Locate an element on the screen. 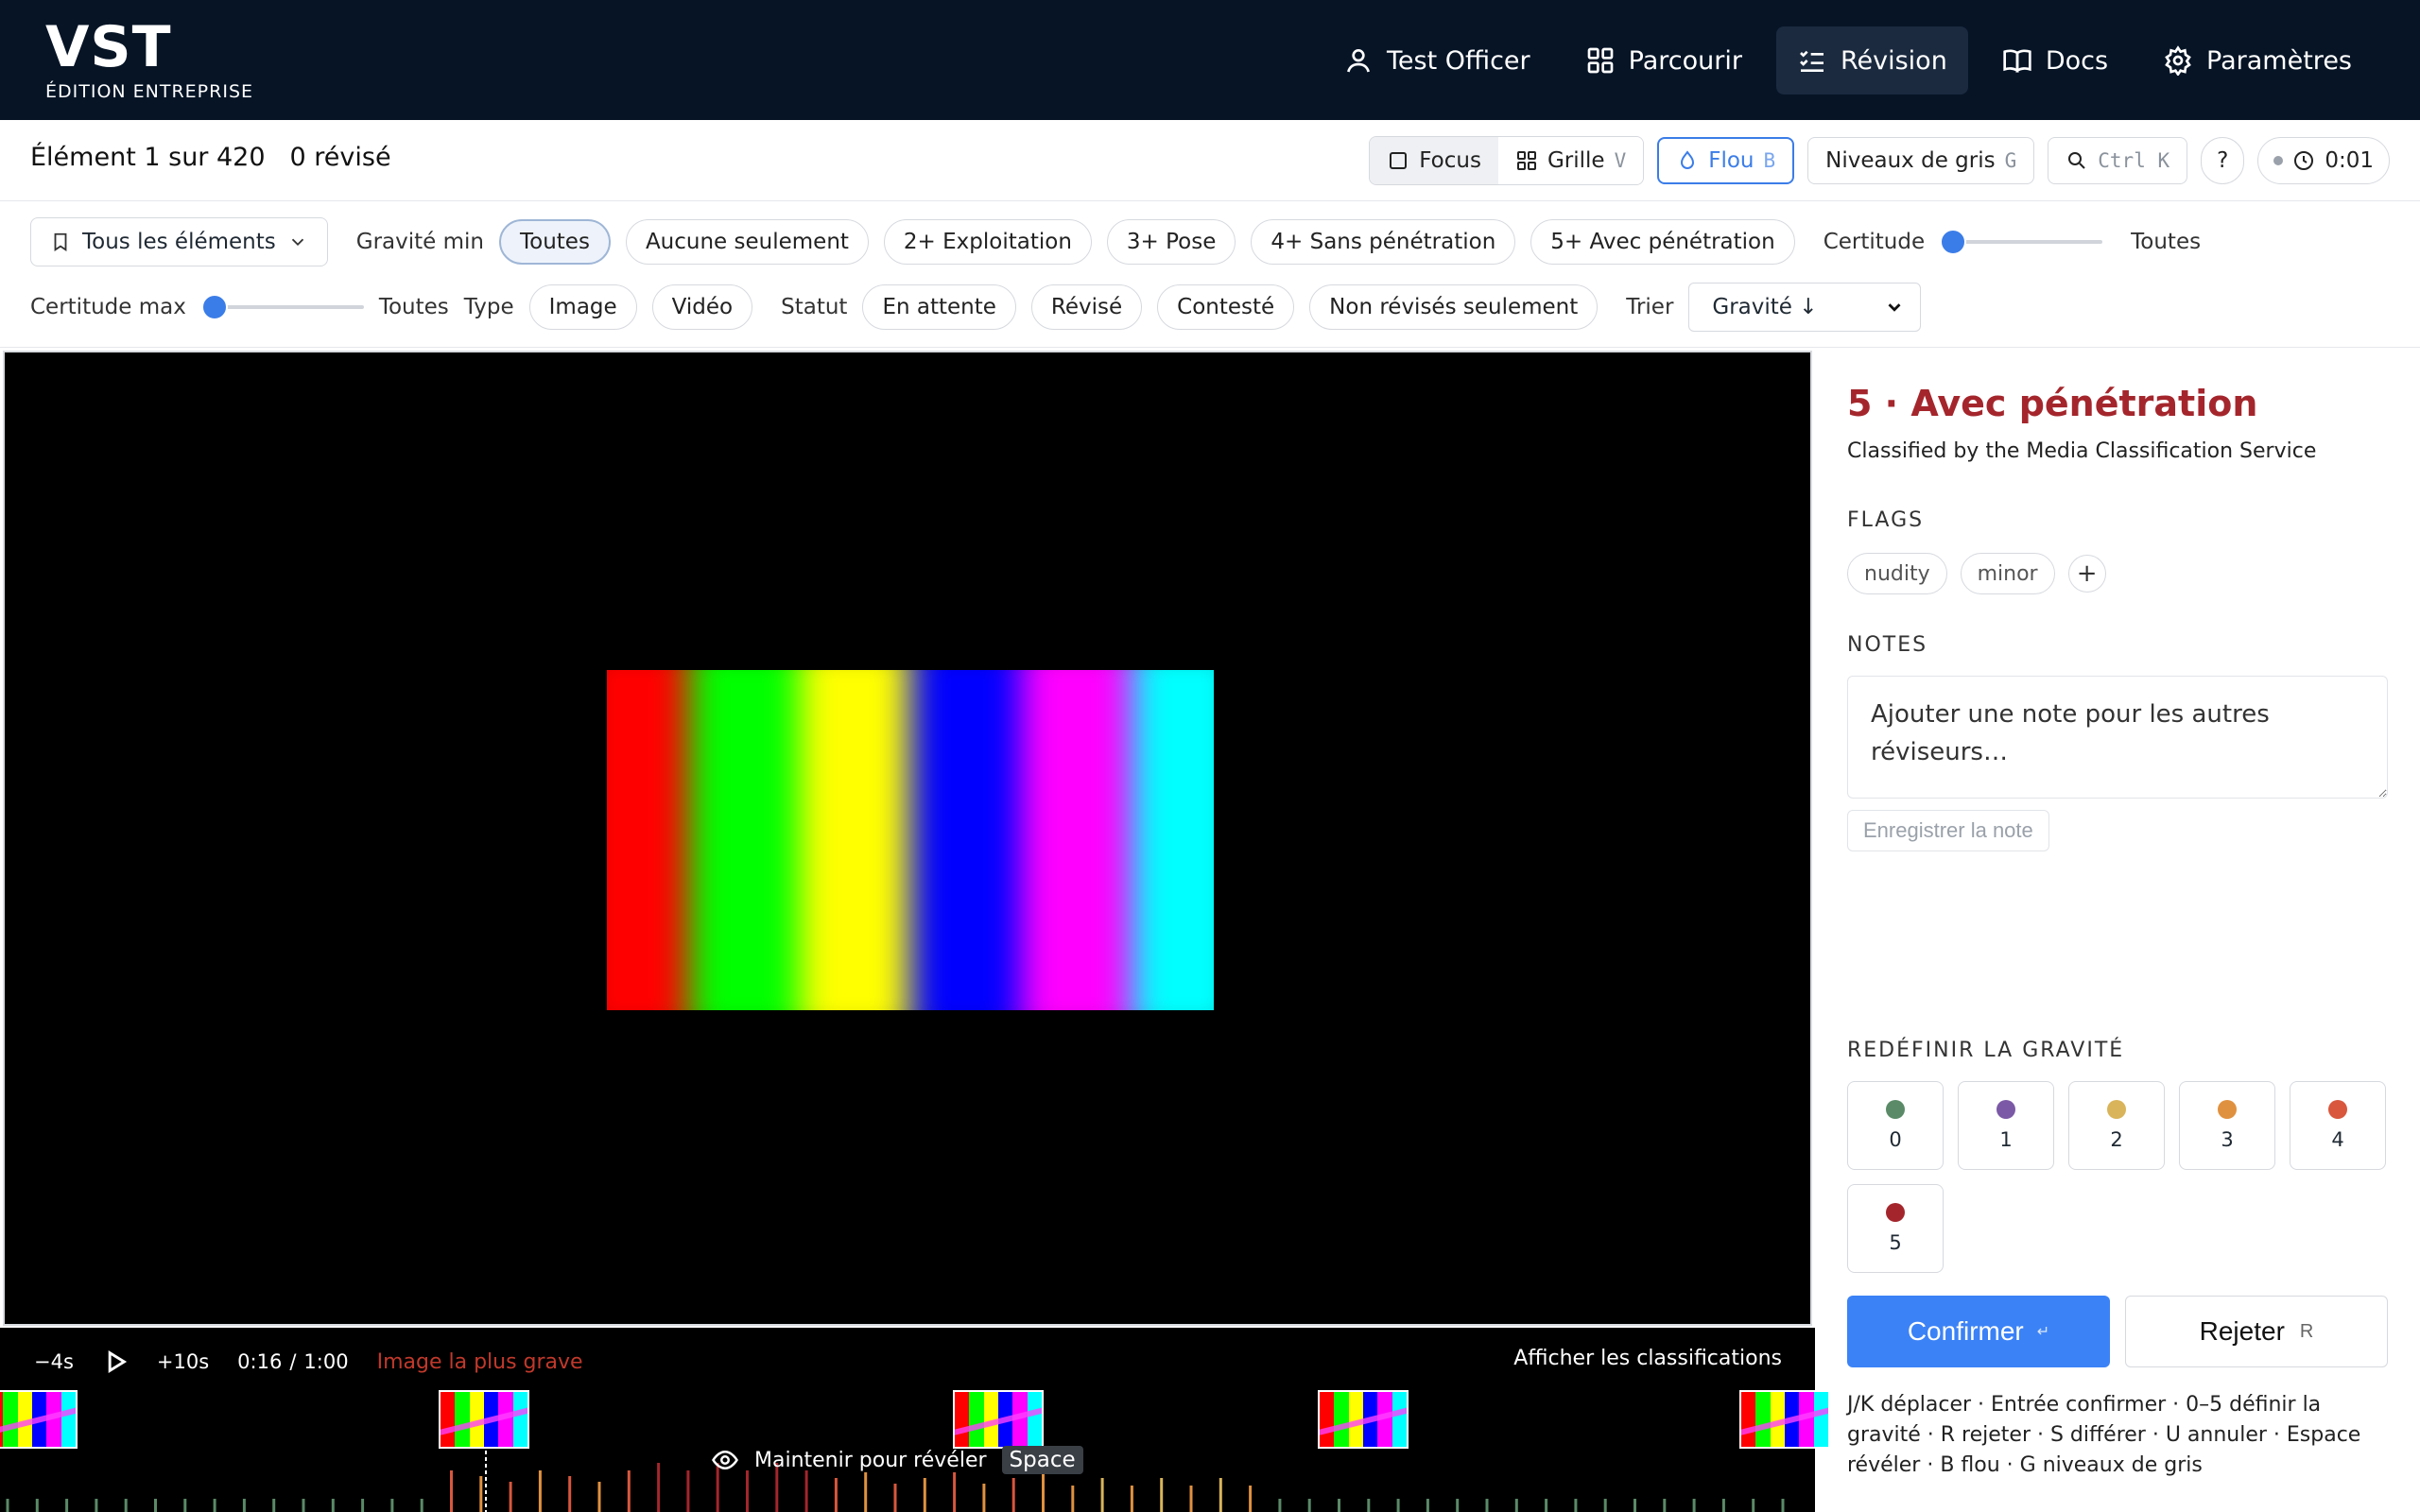  sort-select: Gravité ↓ is located at coordinates (1805, 307).